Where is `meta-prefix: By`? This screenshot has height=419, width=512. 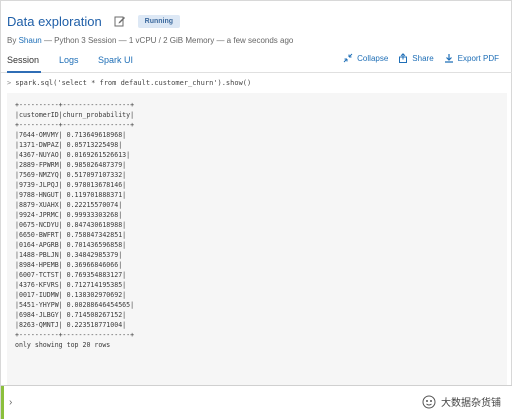 meta-prefix: By is located at coordinates (12, 40).